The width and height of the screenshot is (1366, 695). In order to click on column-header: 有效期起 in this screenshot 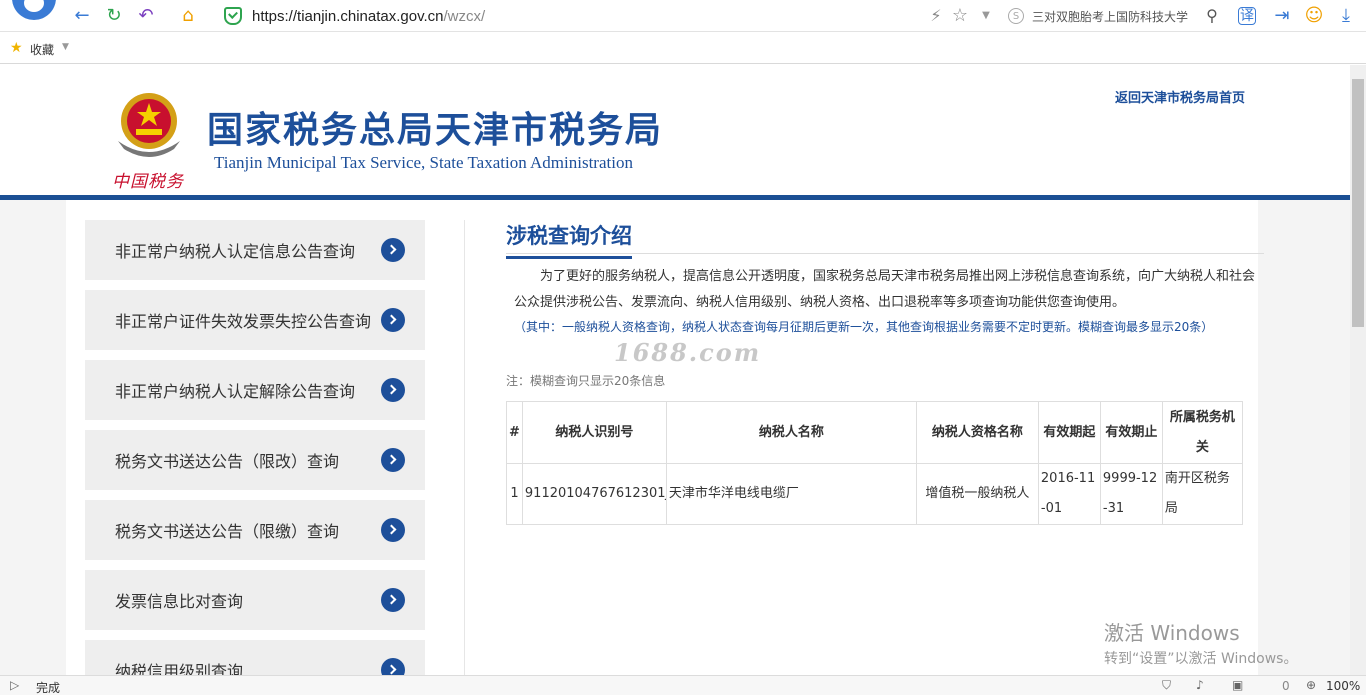, I will do `click(1069, 432)`.